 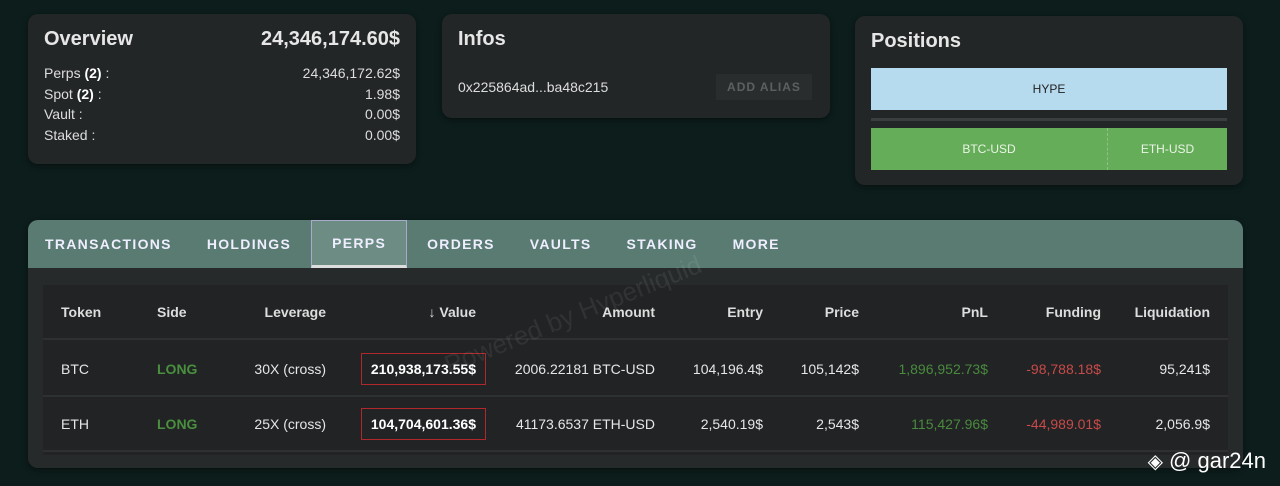 I want to click on row-value: 1.98$, so click(x=382, y=93).